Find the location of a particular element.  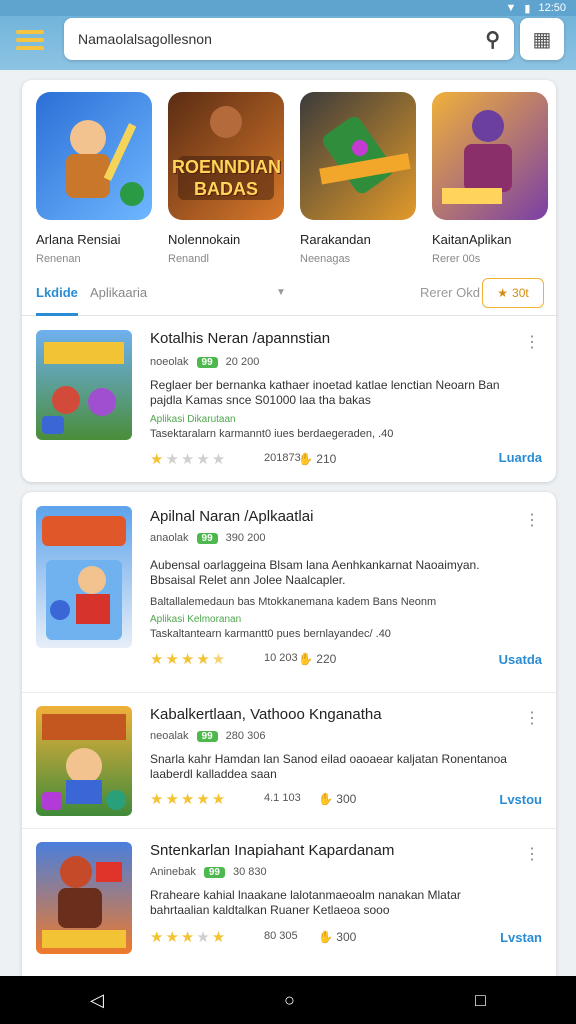

app-meta: noeolak 99 20 200 is located at coordinates (204, 362).